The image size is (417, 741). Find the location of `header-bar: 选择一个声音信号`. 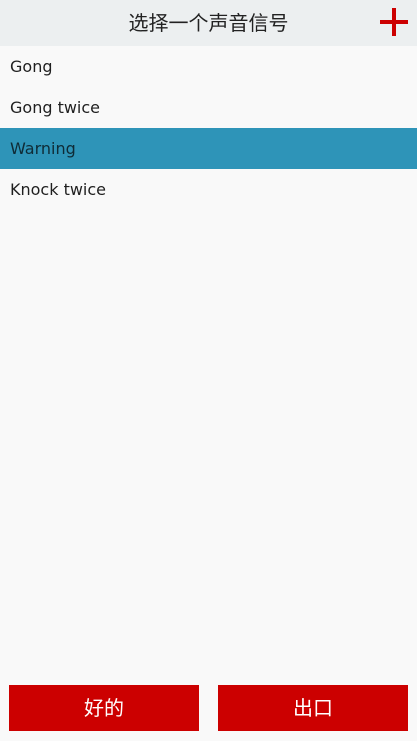

header-bar: 选择一个声音信号 is located at coordinates (208, 23).